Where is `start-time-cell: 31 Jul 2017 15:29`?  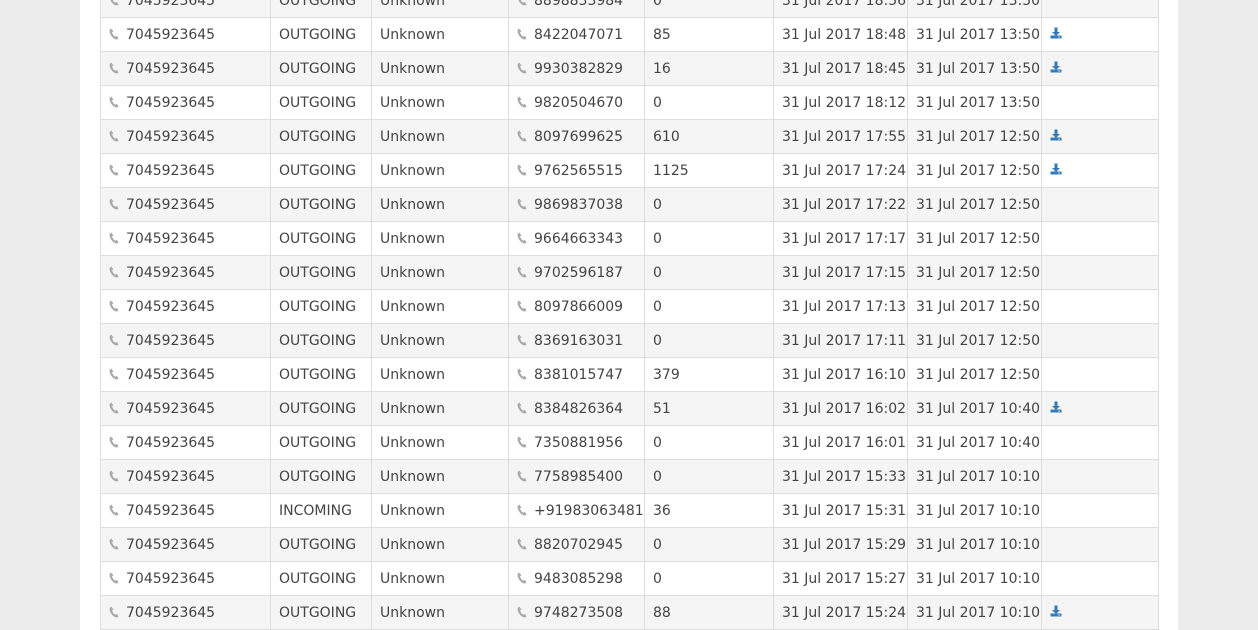 start-time-cell: 31 Jul 2017 15:29 is located at coordinates (840, 544).